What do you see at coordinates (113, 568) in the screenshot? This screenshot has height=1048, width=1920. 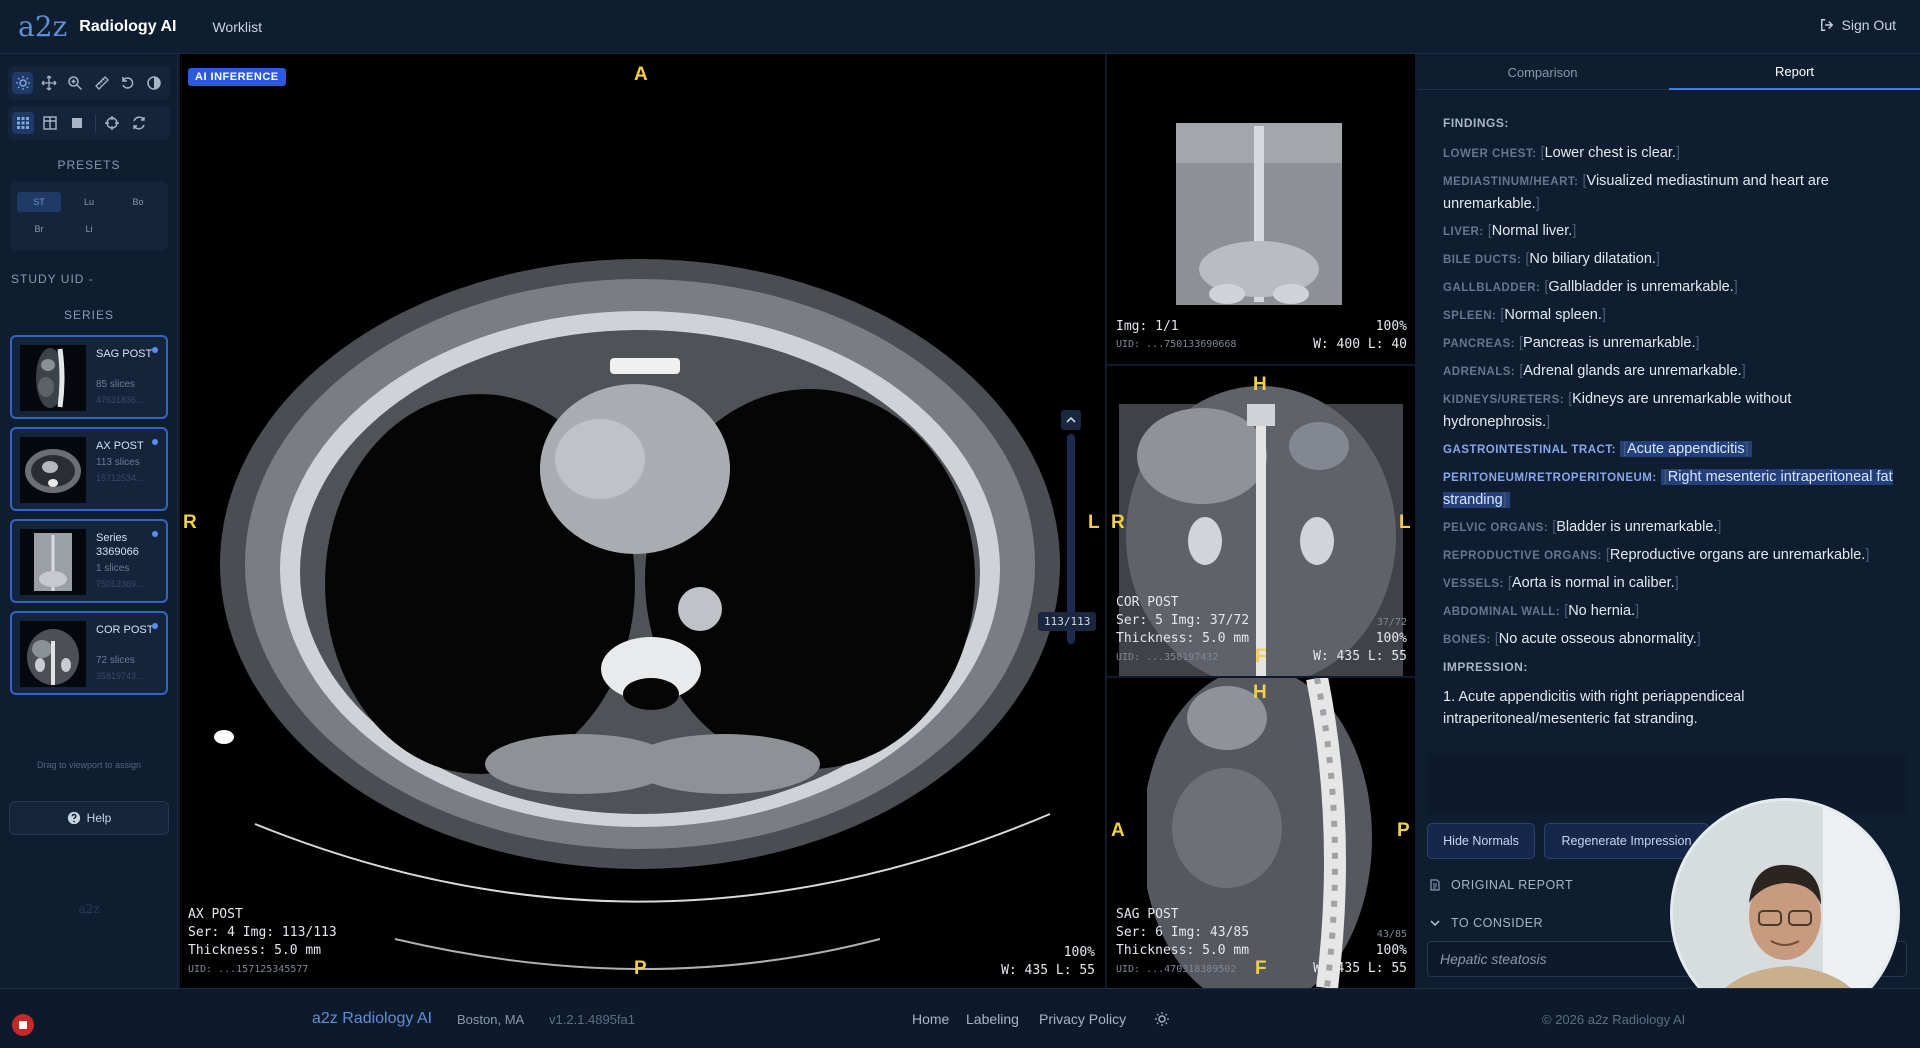 I see `series-slices: 1 slices` at bounding box center [113, 568].